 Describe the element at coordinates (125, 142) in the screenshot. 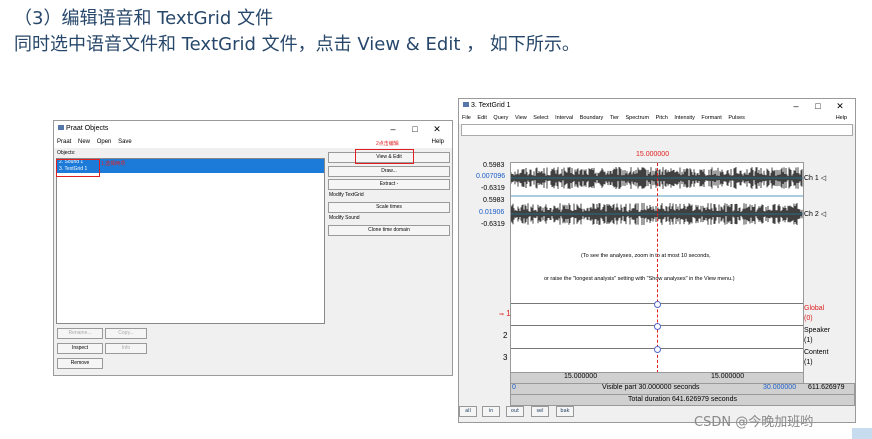

I see `menu-save: Save` at that location.